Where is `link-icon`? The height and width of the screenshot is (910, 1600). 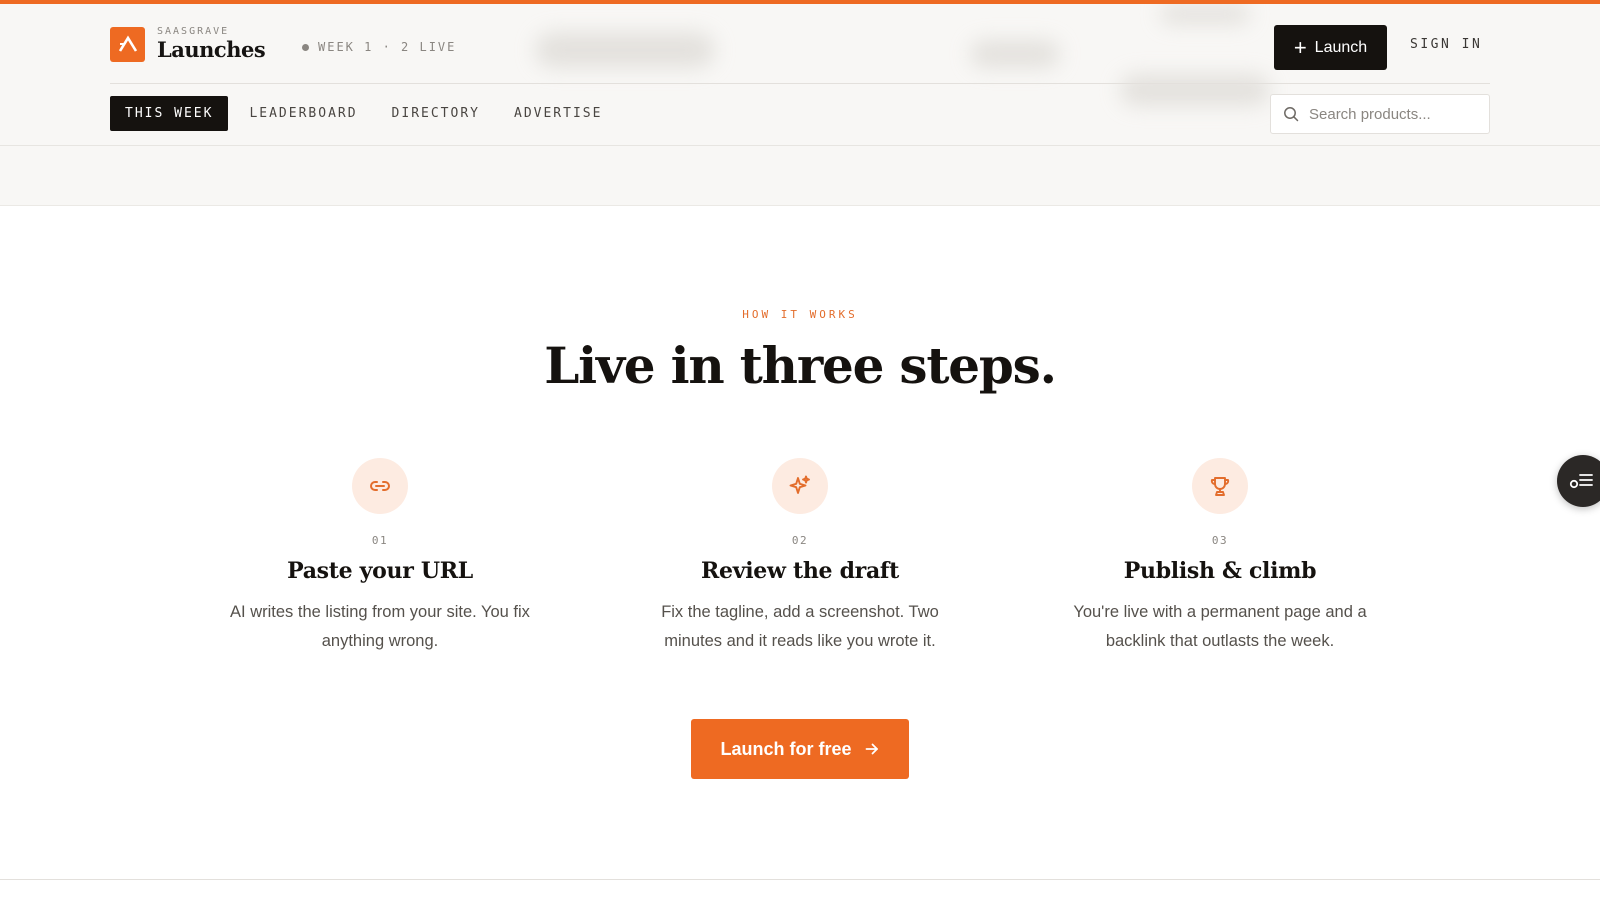
link-icon is located at coordinates (380, 486).